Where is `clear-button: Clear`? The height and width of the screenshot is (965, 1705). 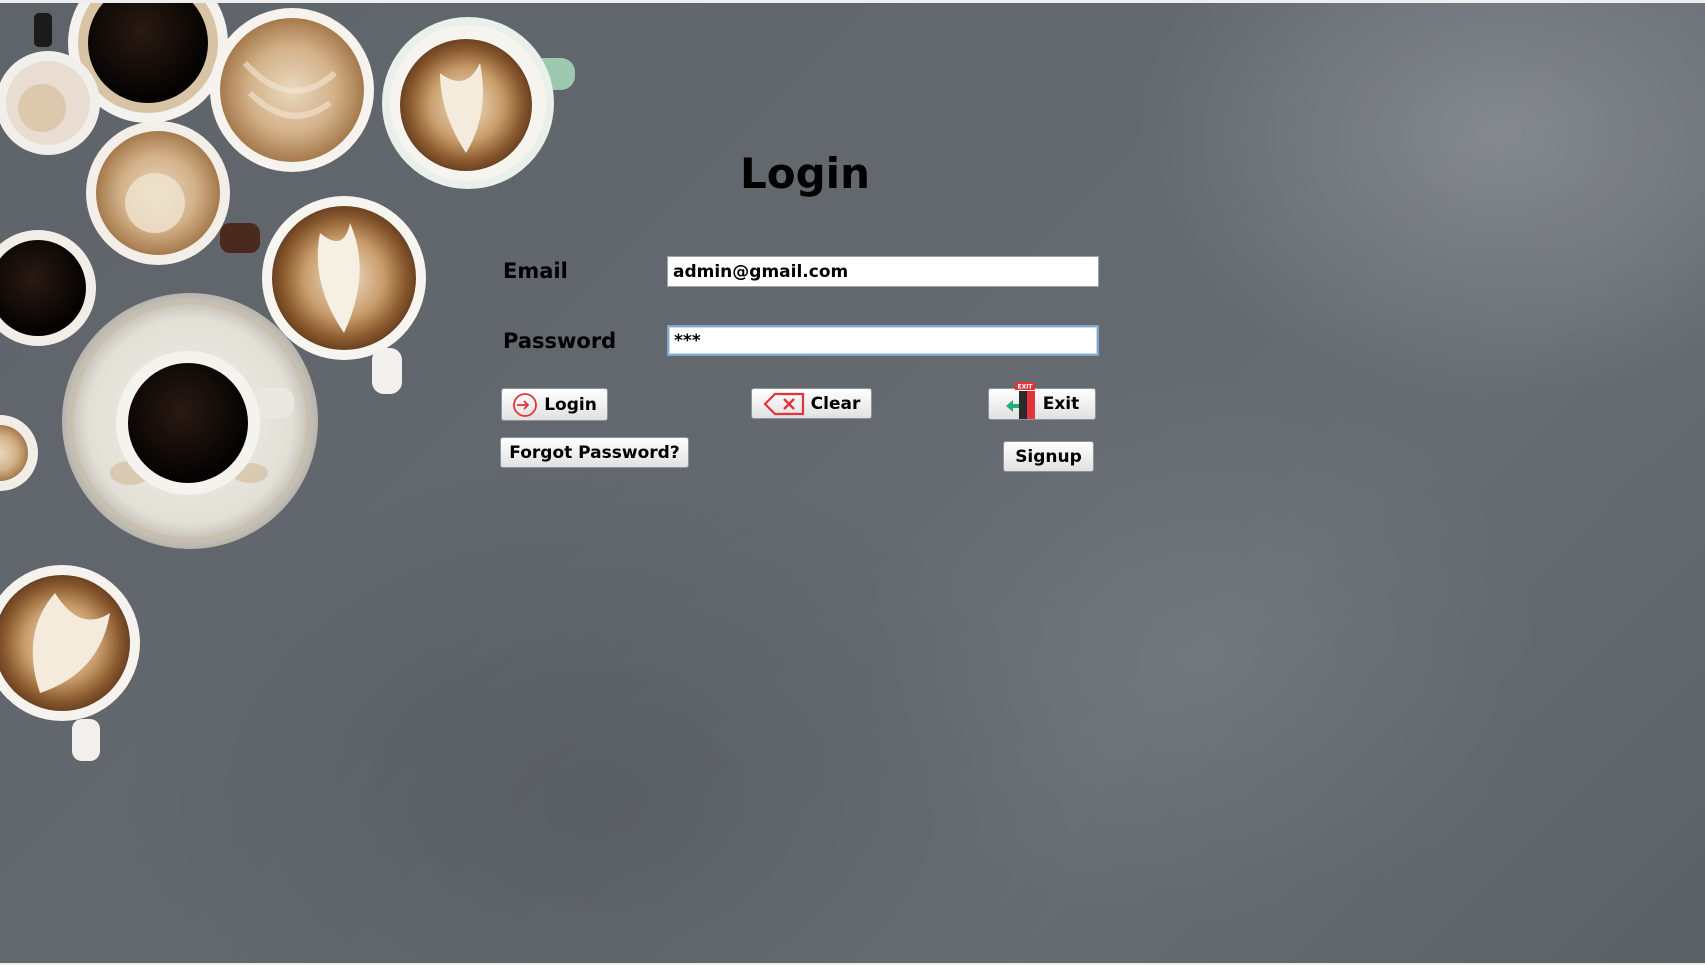 clear-button: Clear is located at coordinates (811, 403).